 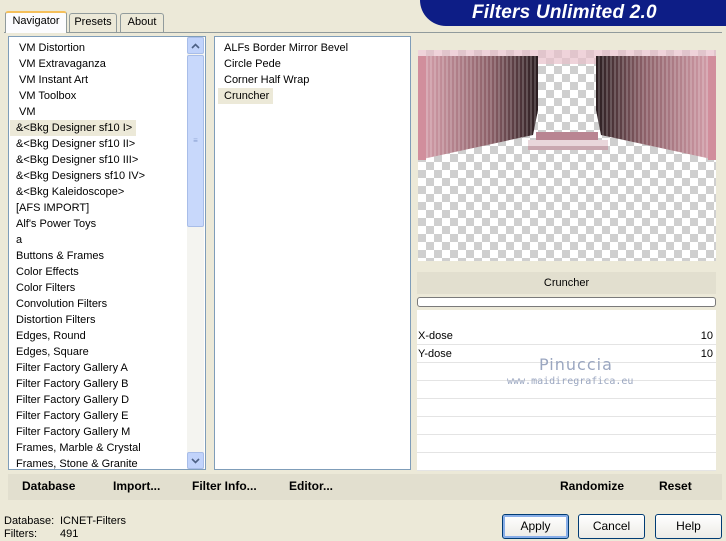 I want to click on category-item: Buttons & Frames, so click(x=100, y=256).